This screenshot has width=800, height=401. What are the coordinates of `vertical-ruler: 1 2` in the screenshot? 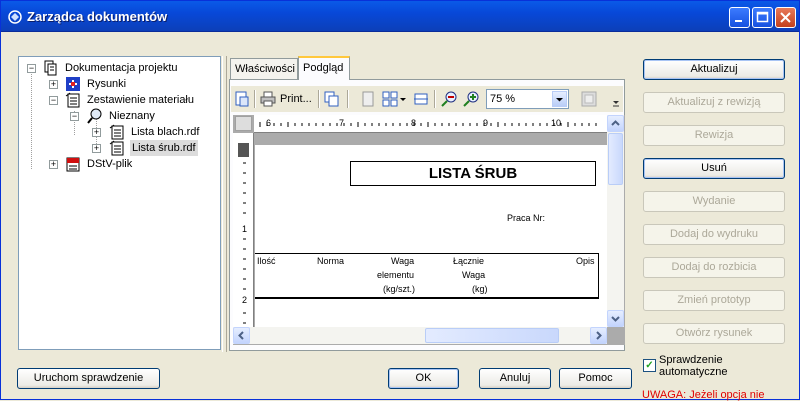 It's located at (243, 230).